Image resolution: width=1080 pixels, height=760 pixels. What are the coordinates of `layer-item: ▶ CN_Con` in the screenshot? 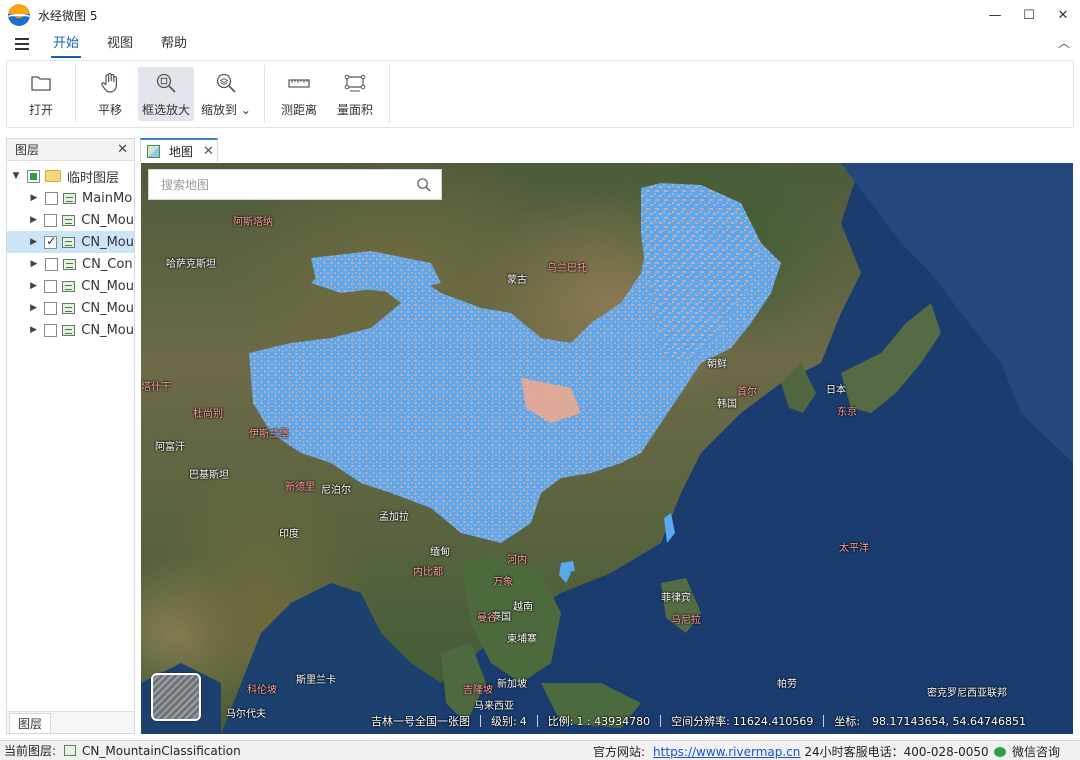 It's located at (70, 264).